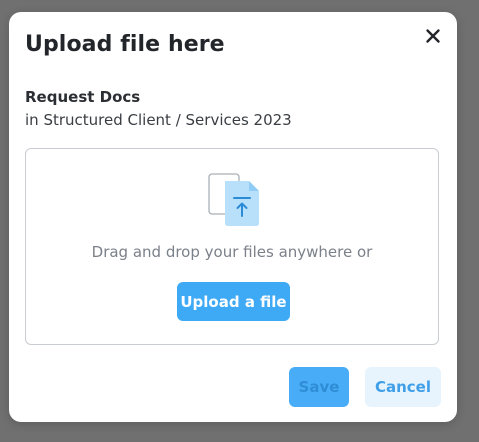 This screenshot has width=479, height=442. Describe the element at coordinates (234, 200) in the screenshot. I see `file-upload-icon` at that location.